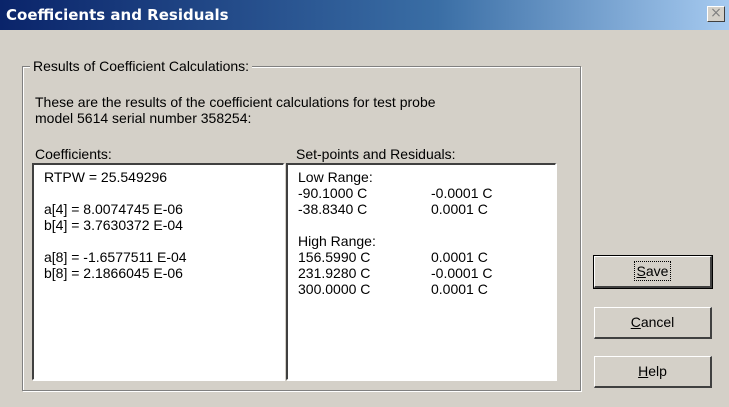 The width and height of the screenshot is (729, 407). What do you see at coordinates (657, 371) in the screenshot?
I see `help-label-rest: elp` at bounding box center [657, 371].